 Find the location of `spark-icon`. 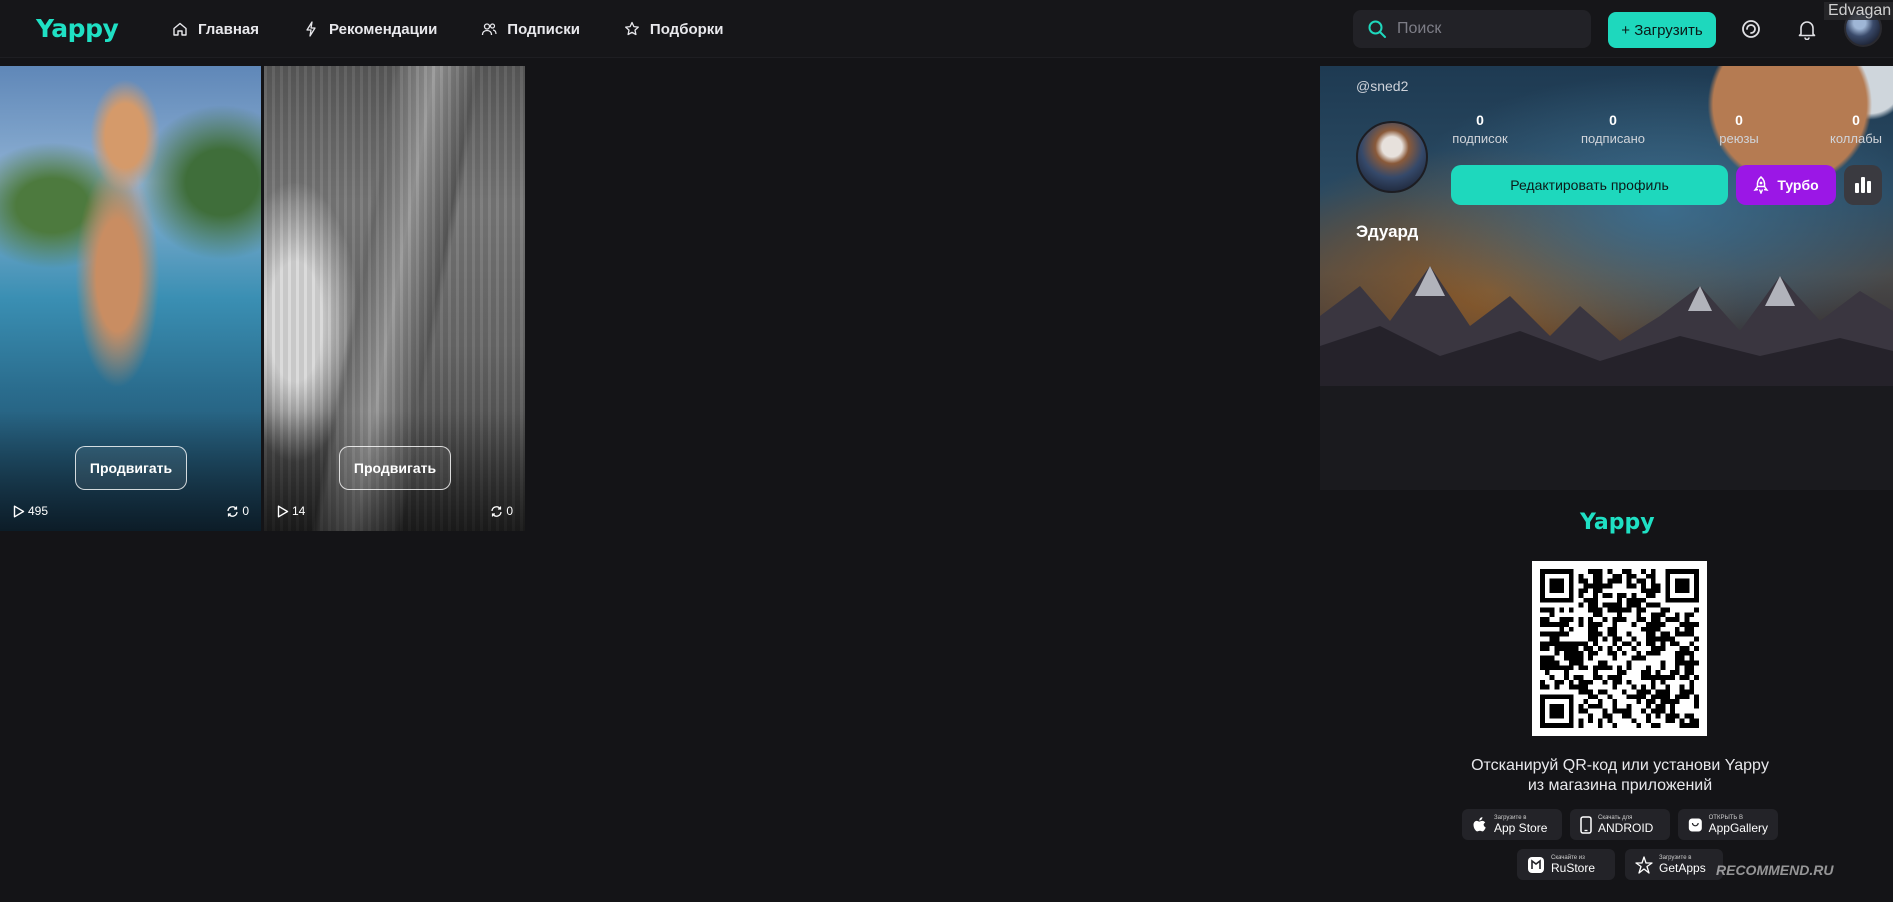

spark-icon is located at coordinates (311, 29).